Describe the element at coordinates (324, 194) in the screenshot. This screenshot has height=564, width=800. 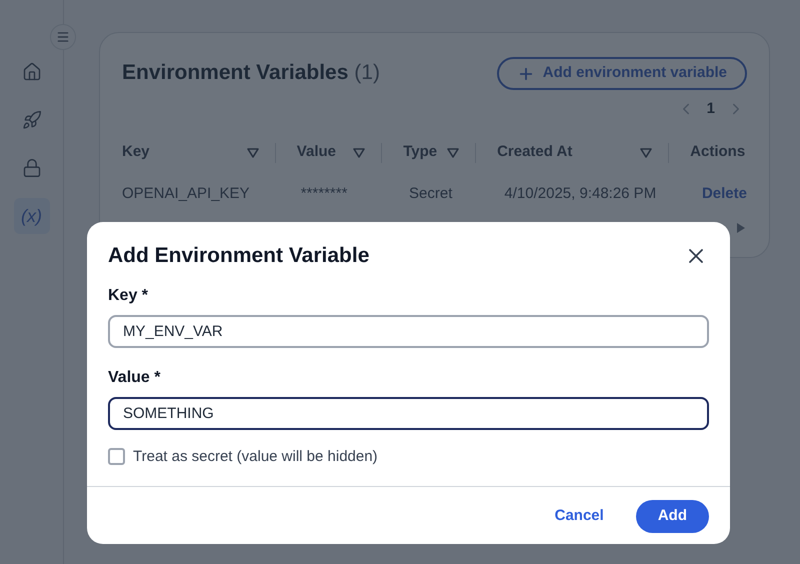
I see `table-cell-text: ********` at that location.